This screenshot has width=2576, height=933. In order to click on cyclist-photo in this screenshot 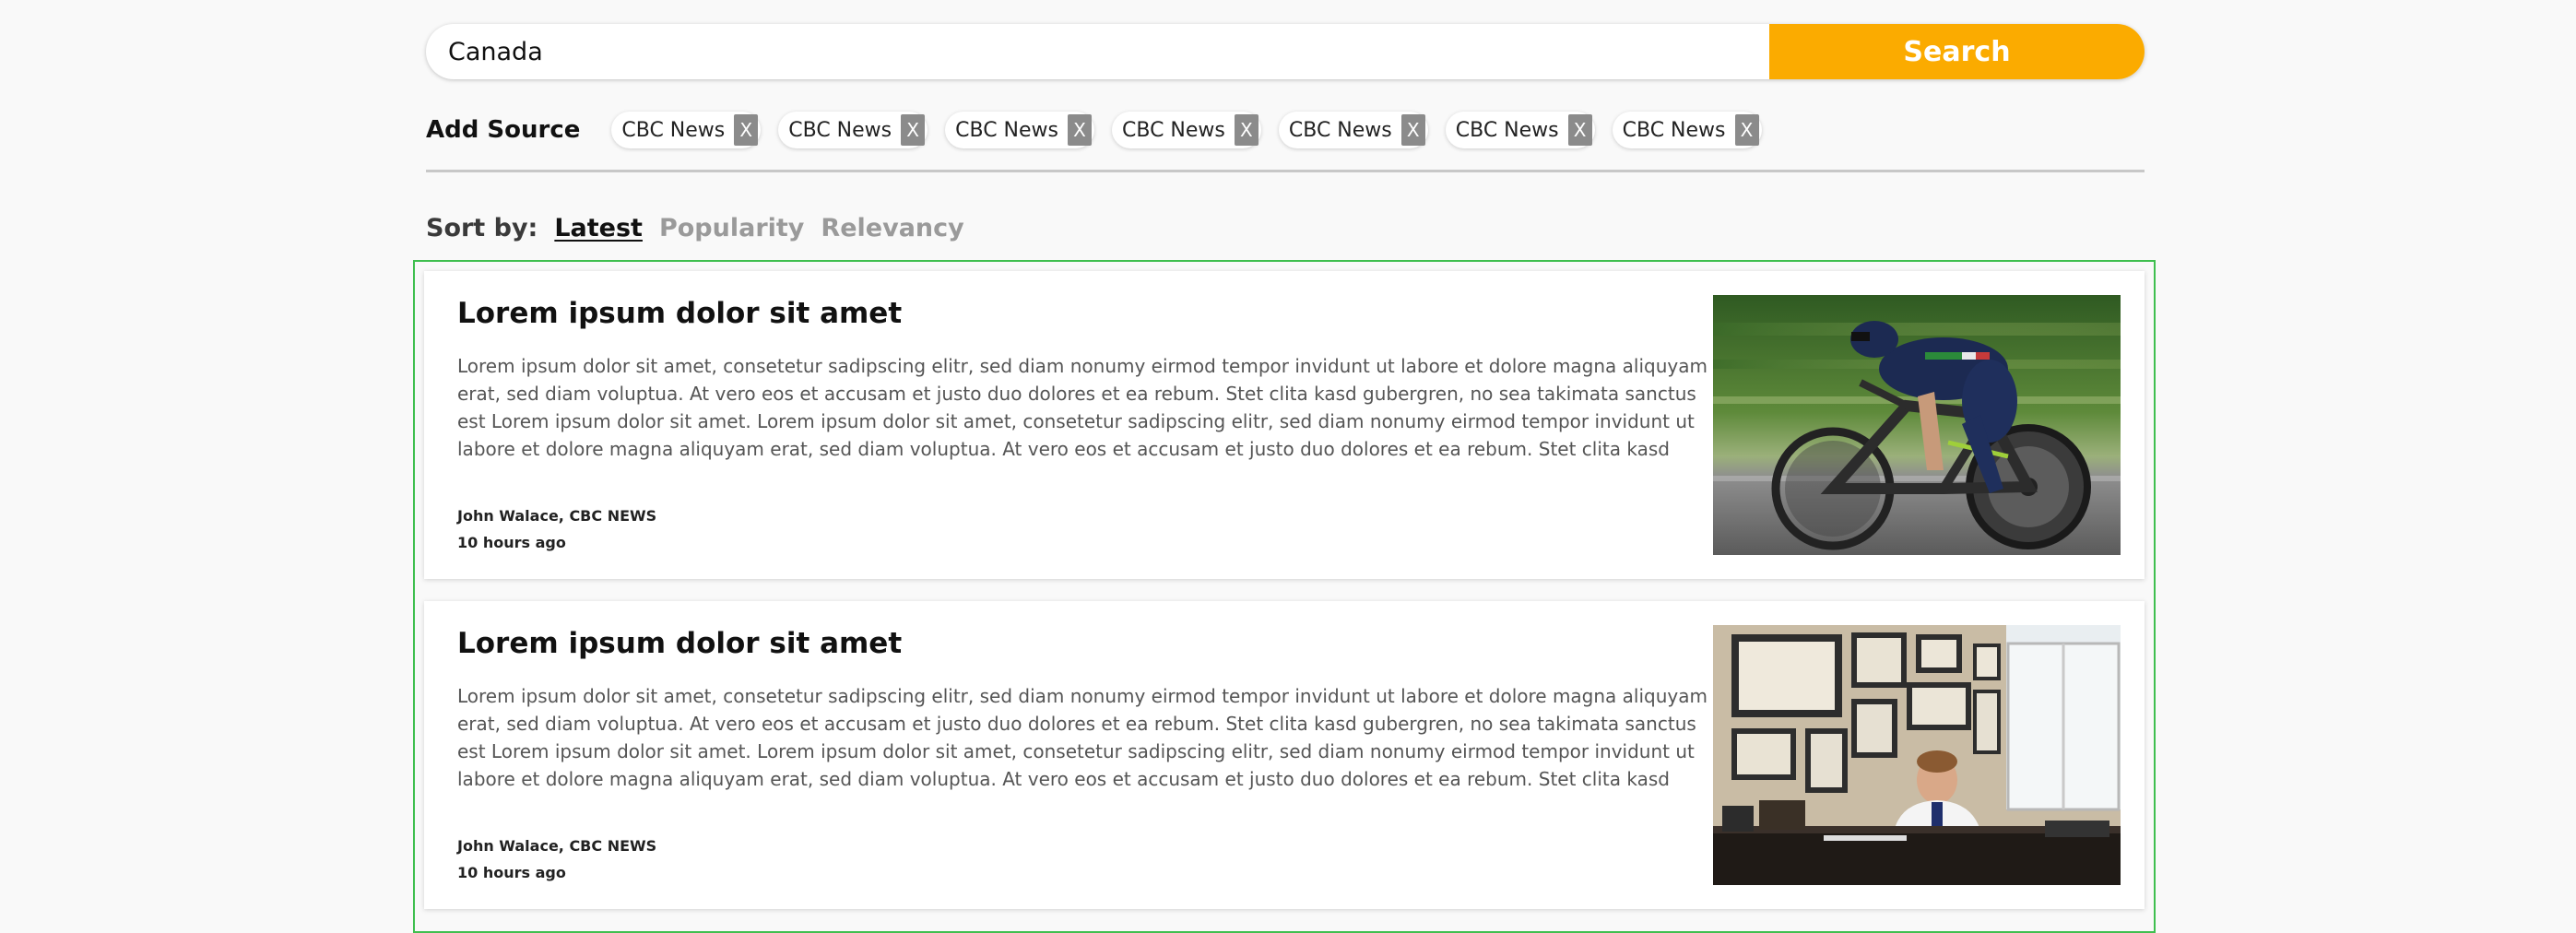, I will do `click(1917, 425)`.